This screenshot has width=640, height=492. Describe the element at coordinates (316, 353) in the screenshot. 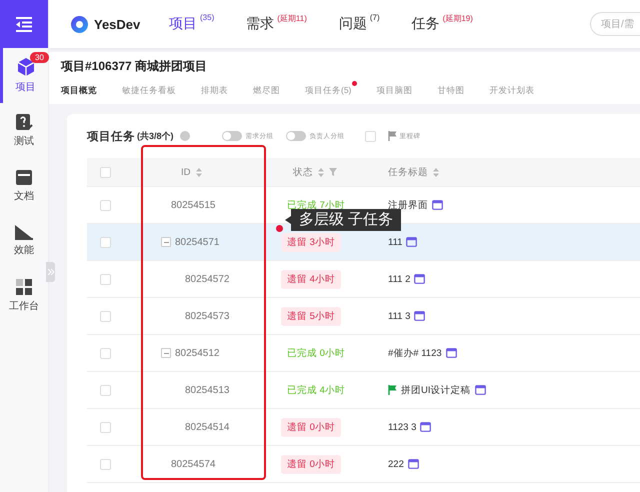

I see `status-label: 已完成 0小时` at that location.